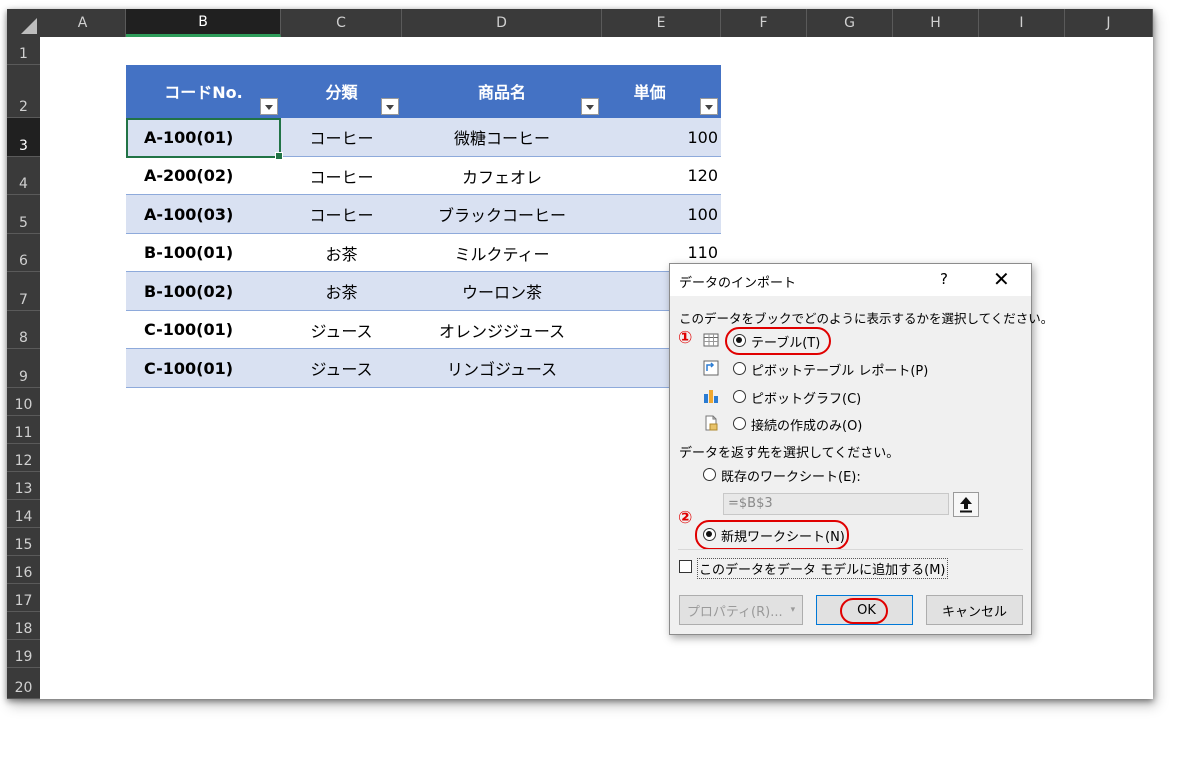  Describe the element at coordinates (661, 23) in the screenshot. I see `column-header-e: E` at that location.